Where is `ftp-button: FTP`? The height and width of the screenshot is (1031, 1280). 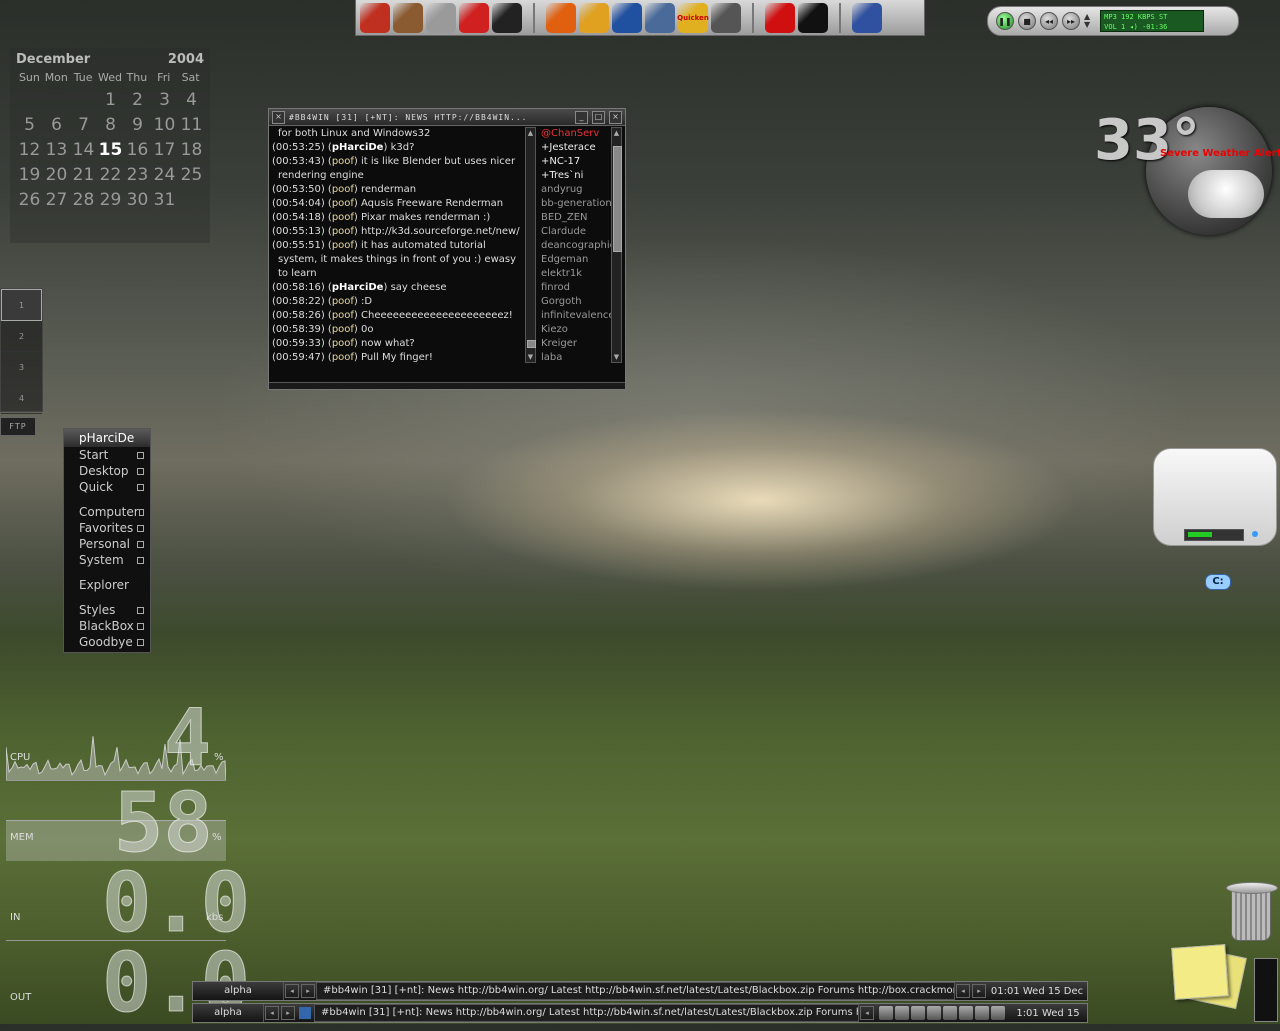
ftp-button: FTP is located at coordinates (18, 426).